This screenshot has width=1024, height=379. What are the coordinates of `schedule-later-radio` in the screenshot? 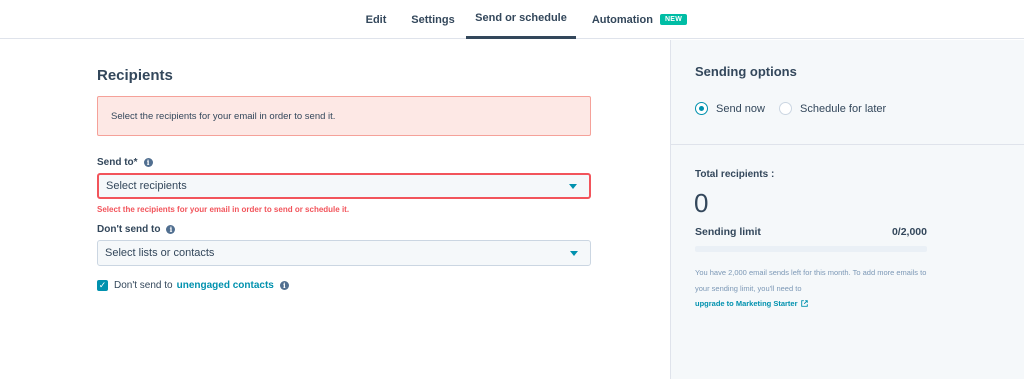 It's located at (785, 108).